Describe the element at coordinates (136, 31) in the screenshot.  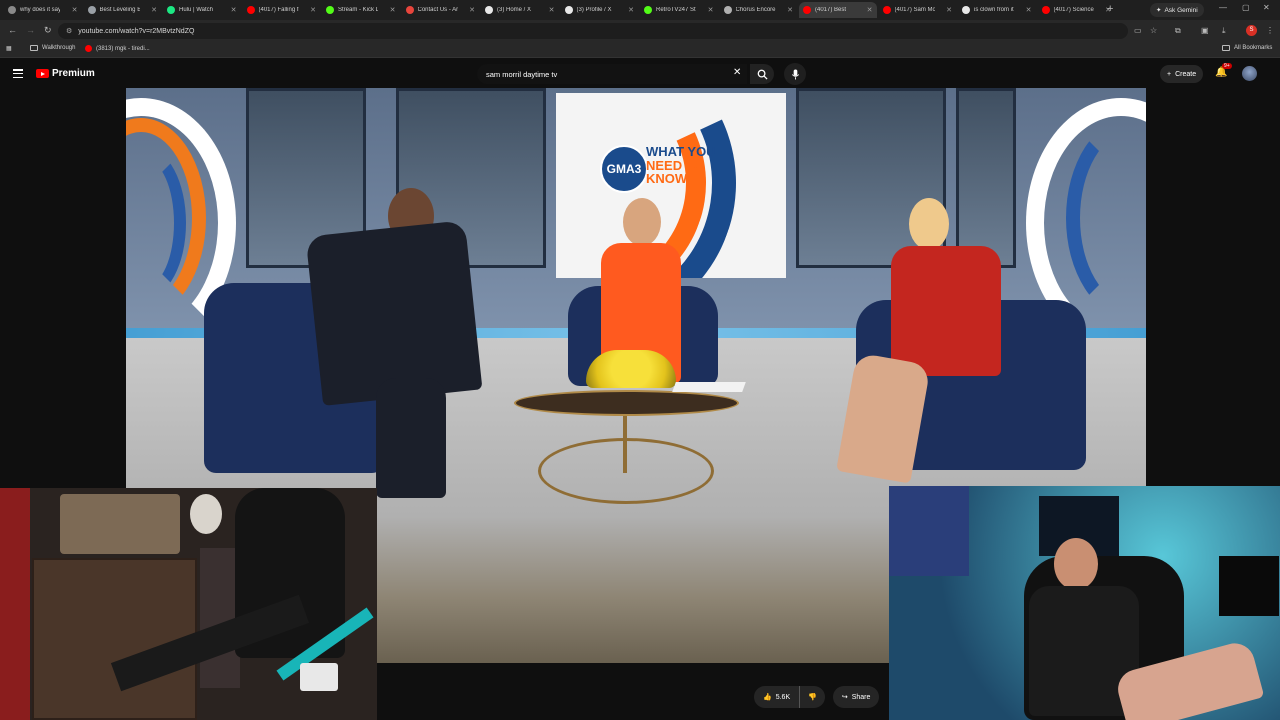
I see `url-text: youtube.com/watch?v=r2MBvtzNdZQ` at that location.